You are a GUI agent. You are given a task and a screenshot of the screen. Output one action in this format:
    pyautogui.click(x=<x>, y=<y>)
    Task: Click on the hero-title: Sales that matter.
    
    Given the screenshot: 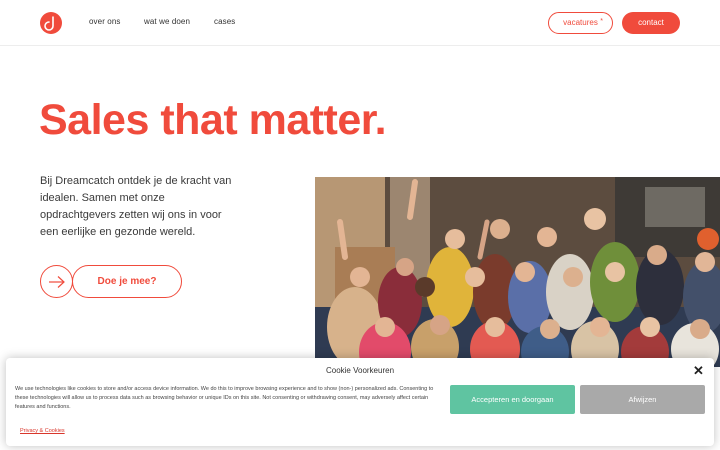 What is the action you would take?
    pyautogui.click(x=213, y=120)
    